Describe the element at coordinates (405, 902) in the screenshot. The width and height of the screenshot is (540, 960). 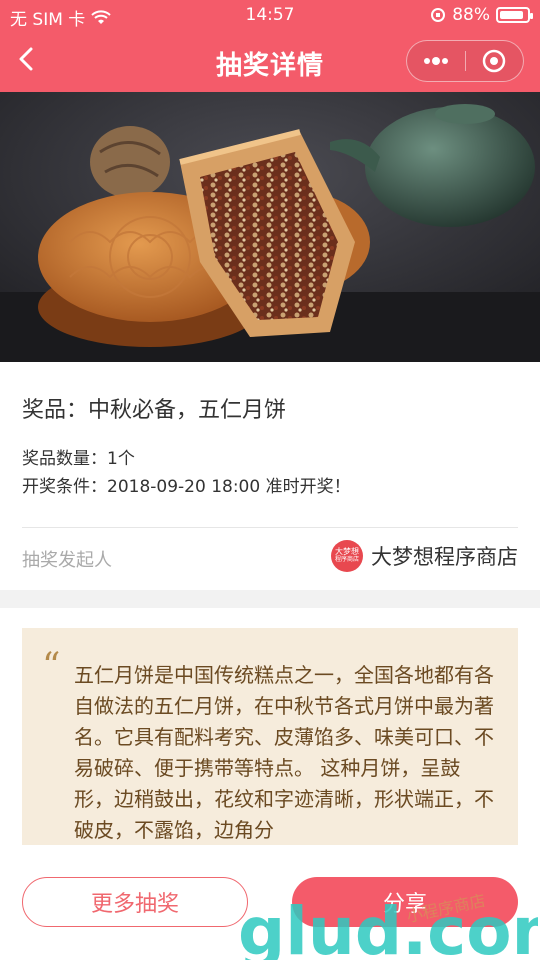
I see `share-button: 分享` at that location.